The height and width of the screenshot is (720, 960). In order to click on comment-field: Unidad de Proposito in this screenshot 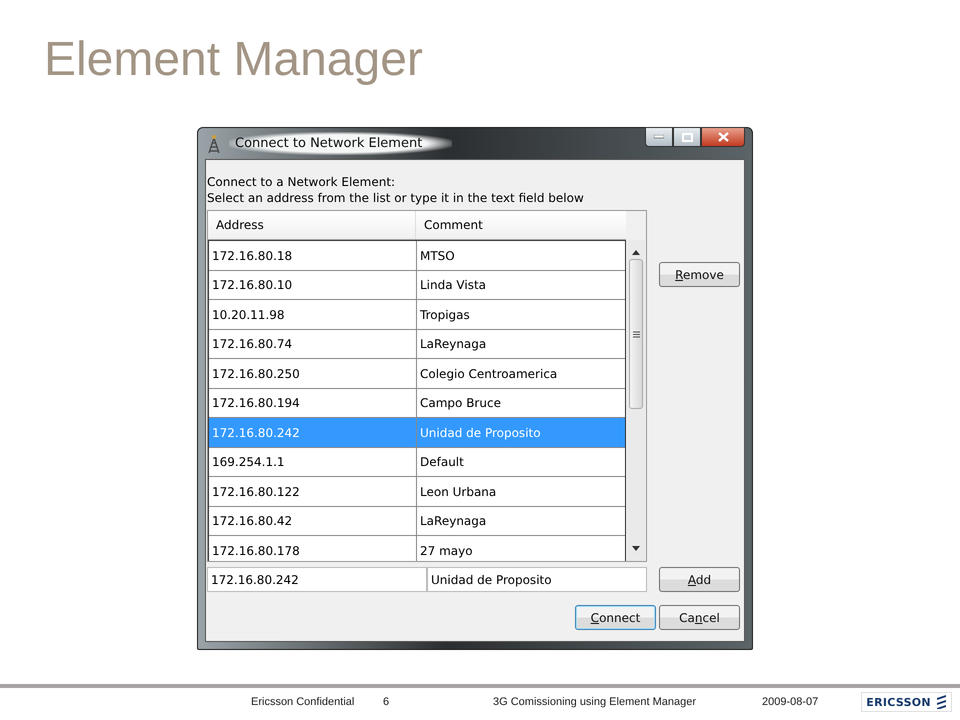, I will do `click(537, 579)`.